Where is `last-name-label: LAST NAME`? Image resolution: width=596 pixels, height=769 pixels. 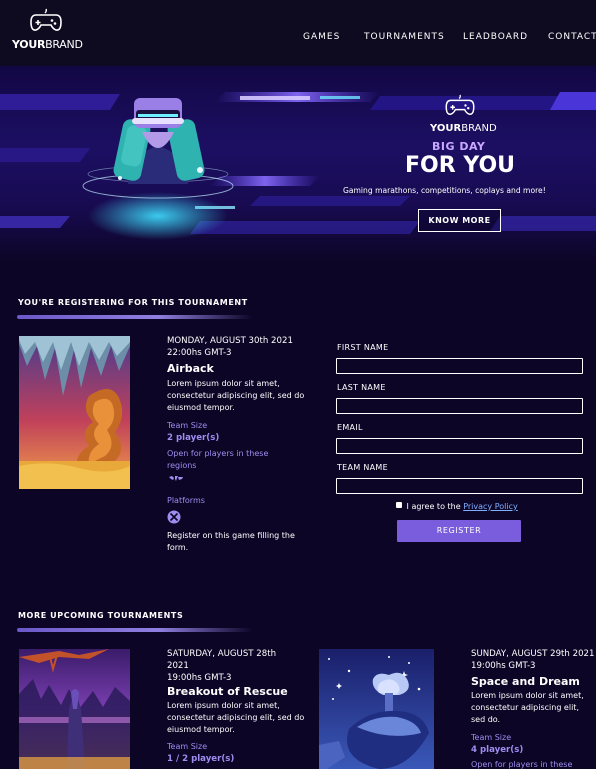 last-name-label: LAST NAME is located at coordinates (361, 387).